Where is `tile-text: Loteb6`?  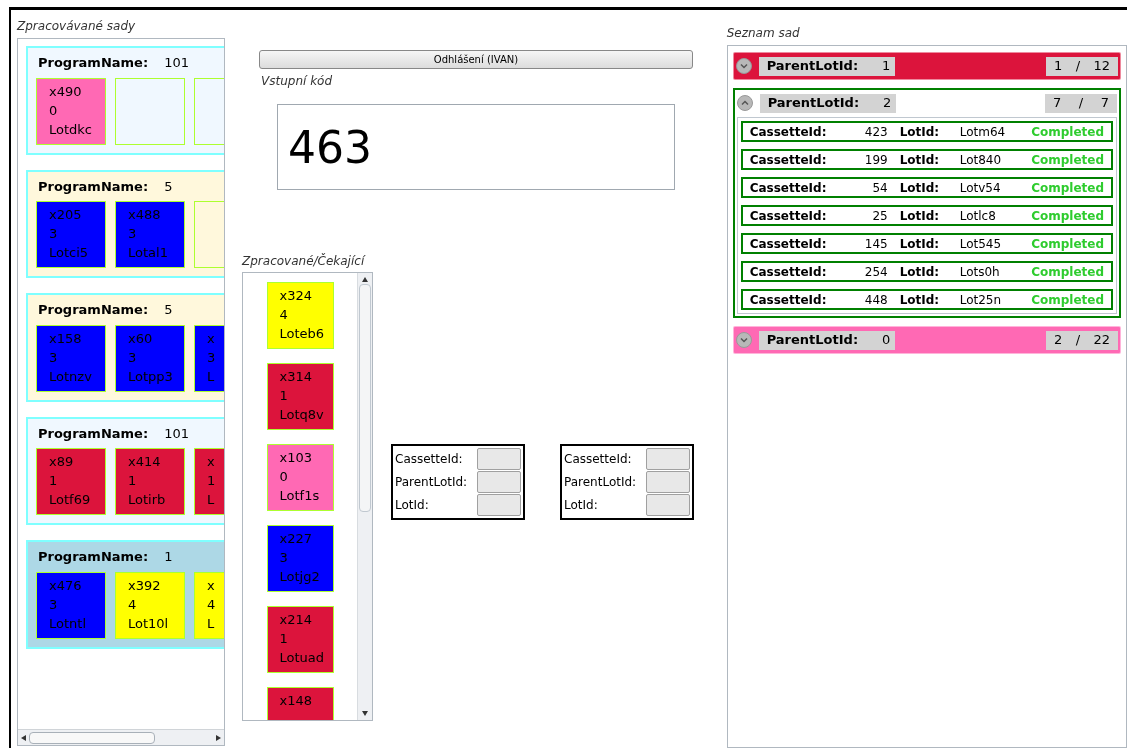
tile-text: Loteb6 is located at coordinates (302, 333).